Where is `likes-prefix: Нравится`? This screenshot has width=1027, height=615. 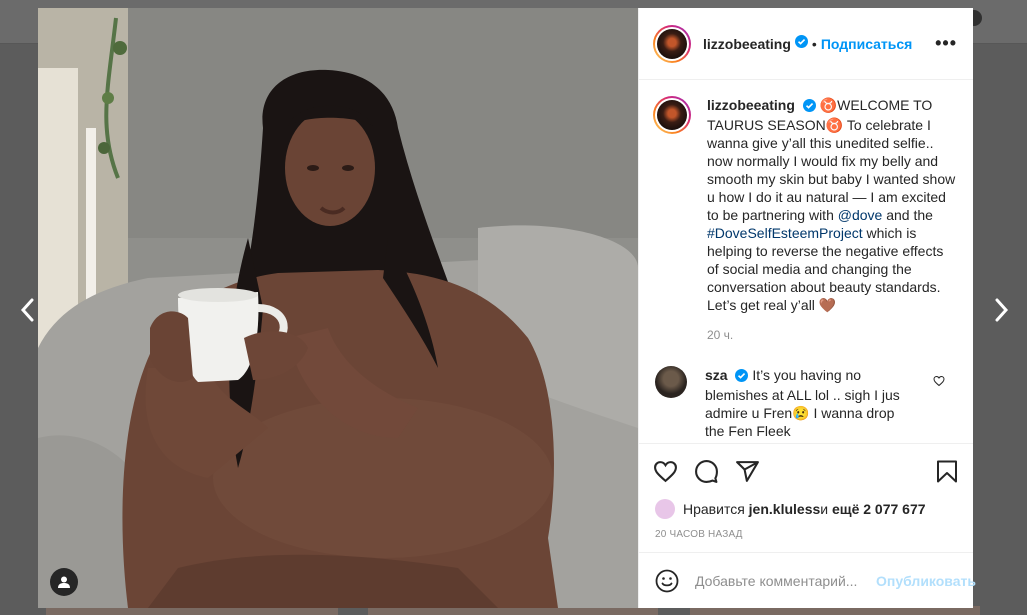 likes-prefix: Нравится is located at coordinates (714, 509).